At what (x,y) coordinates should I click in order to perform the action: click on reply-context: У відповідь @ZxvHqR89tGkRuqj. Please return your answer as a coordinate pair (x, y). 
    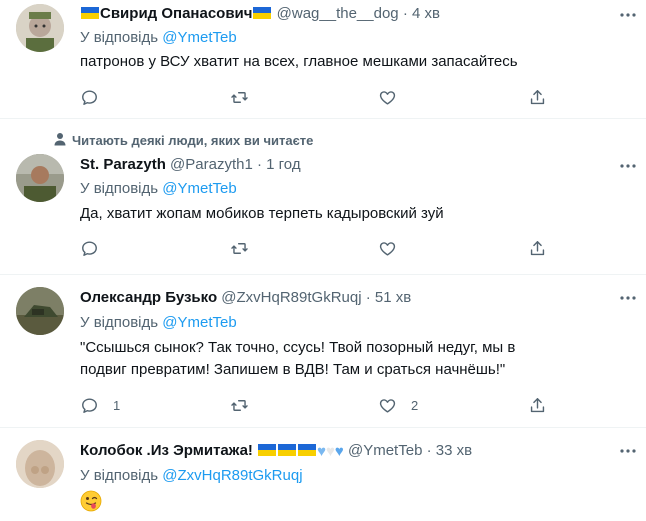
    Looking at the image, I should click on (191, 475).